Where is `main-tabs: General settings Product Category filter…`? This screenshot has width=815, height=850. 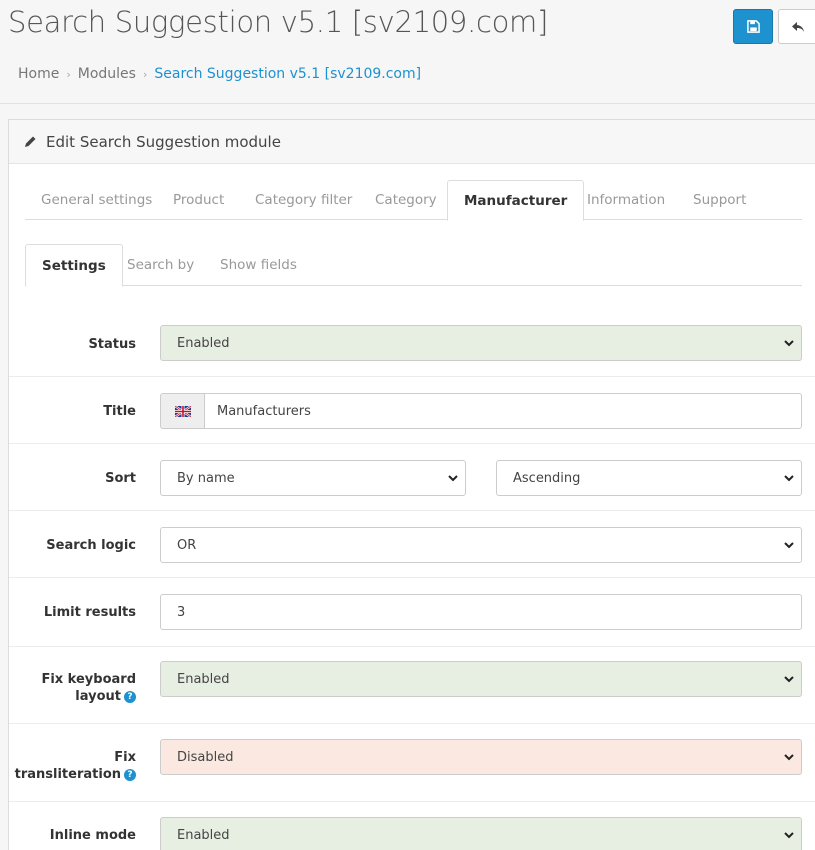 main-tabs: General settings Product Category filter… is located at coordinates (413, 200).